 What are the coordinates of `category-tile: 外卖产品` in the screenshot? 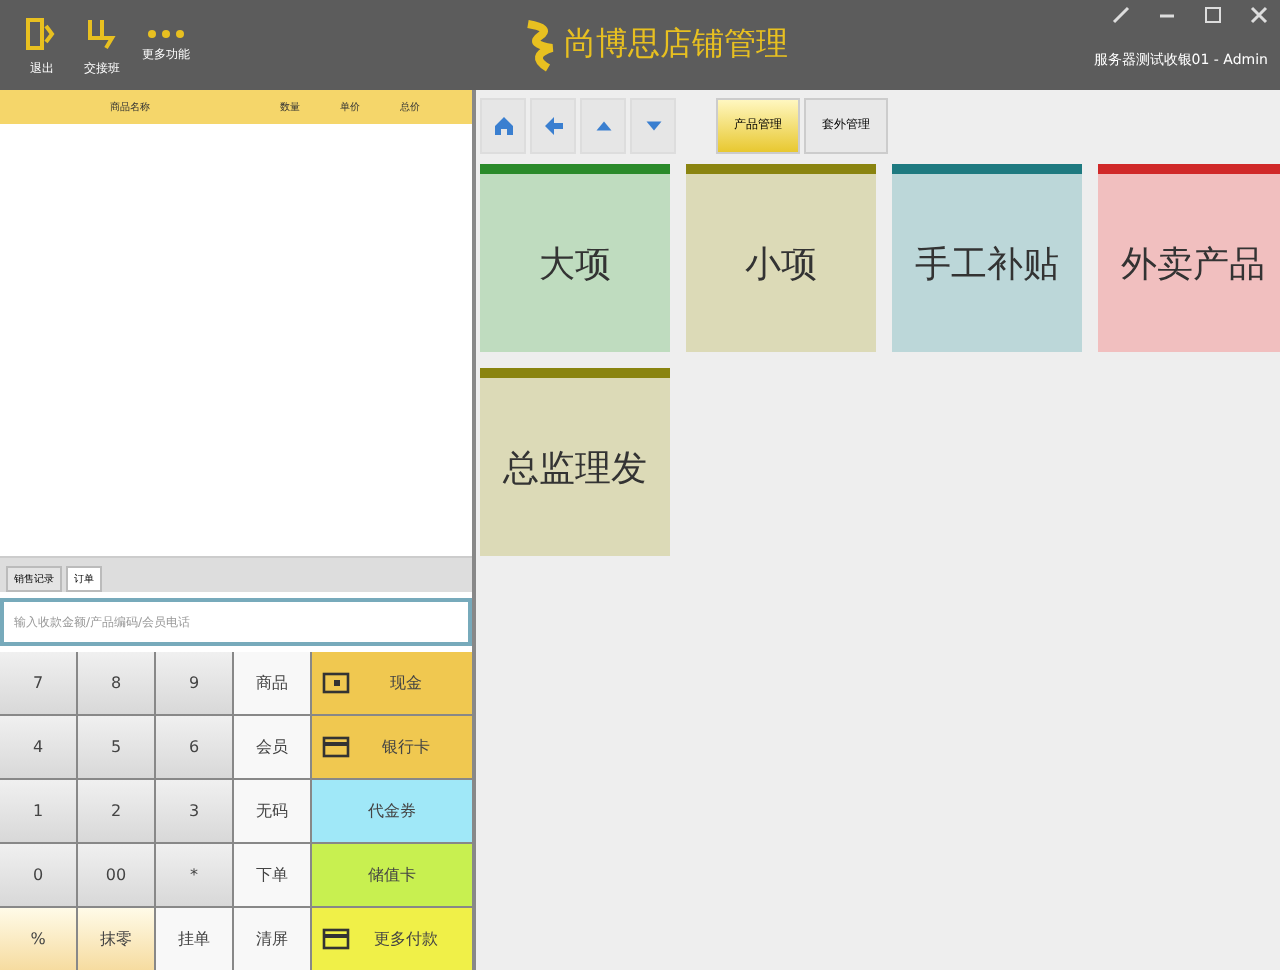 It's located at (1189, 258).